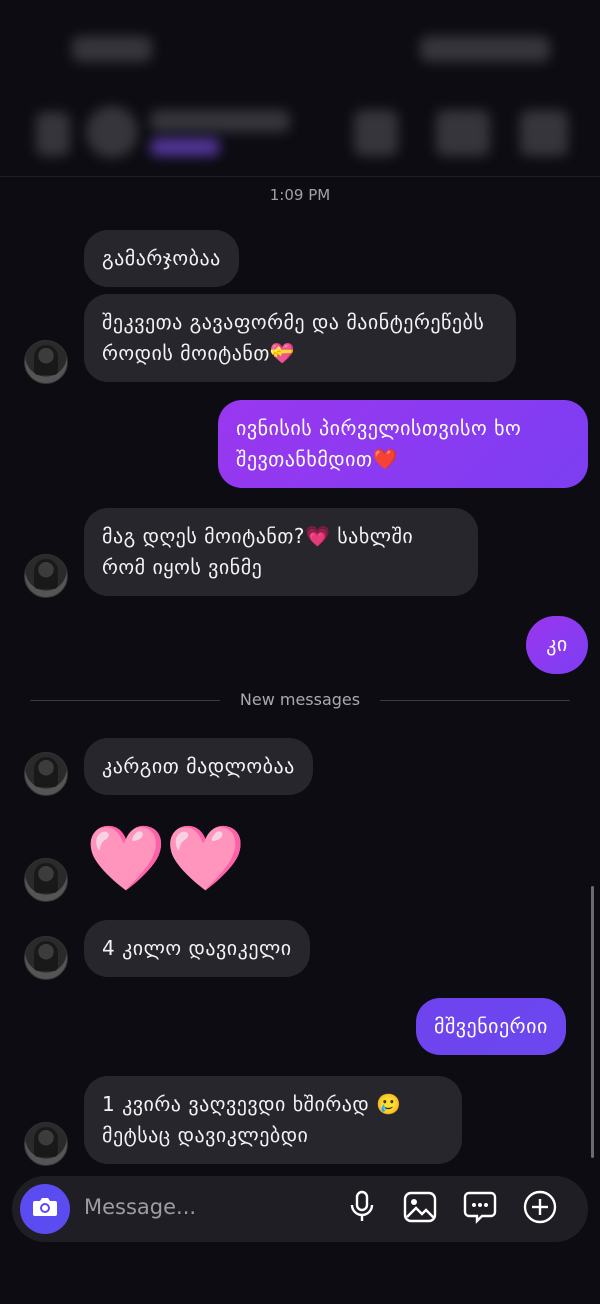  I want to click on scrollbar, so click(592, 1022).